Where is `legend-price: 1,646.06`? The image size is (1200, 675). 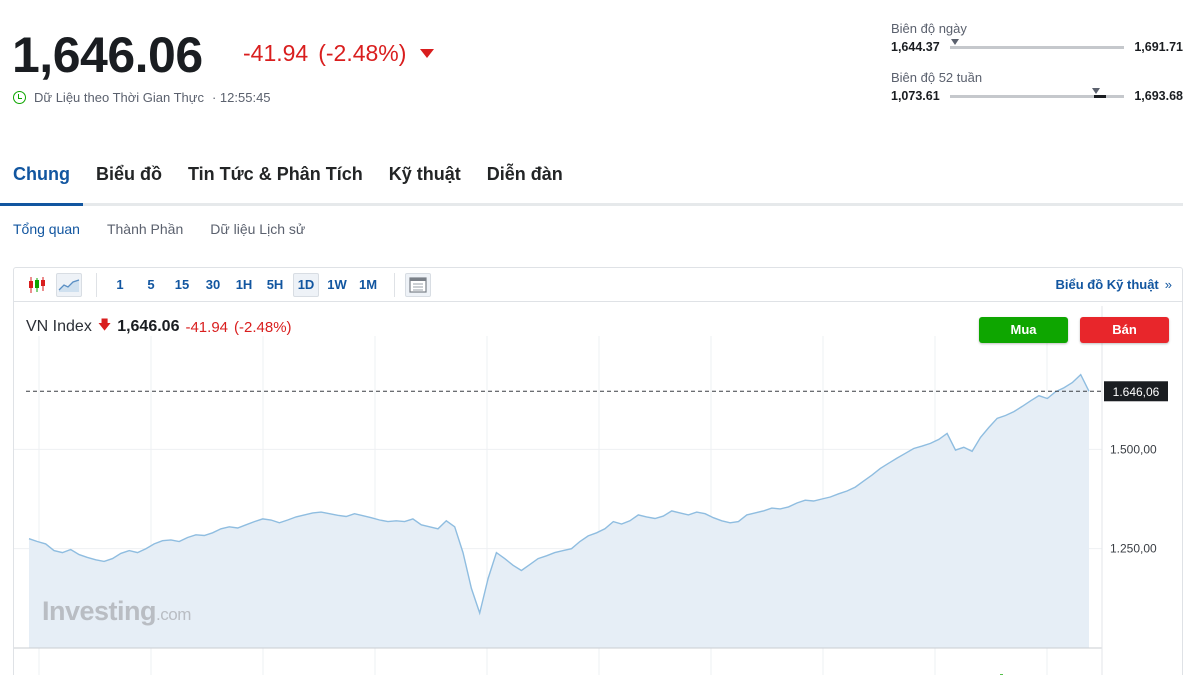
legend-price: 1,646.06 is located at coordinates (148, 326).